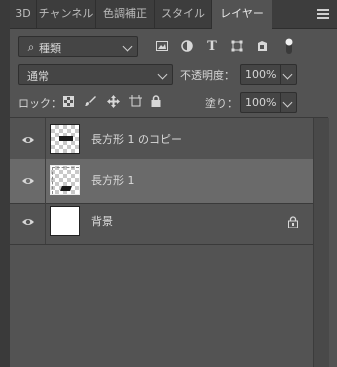 This screenshot has height=367, width=337. I want to click on fill-value: 100%, so click(261, 102).